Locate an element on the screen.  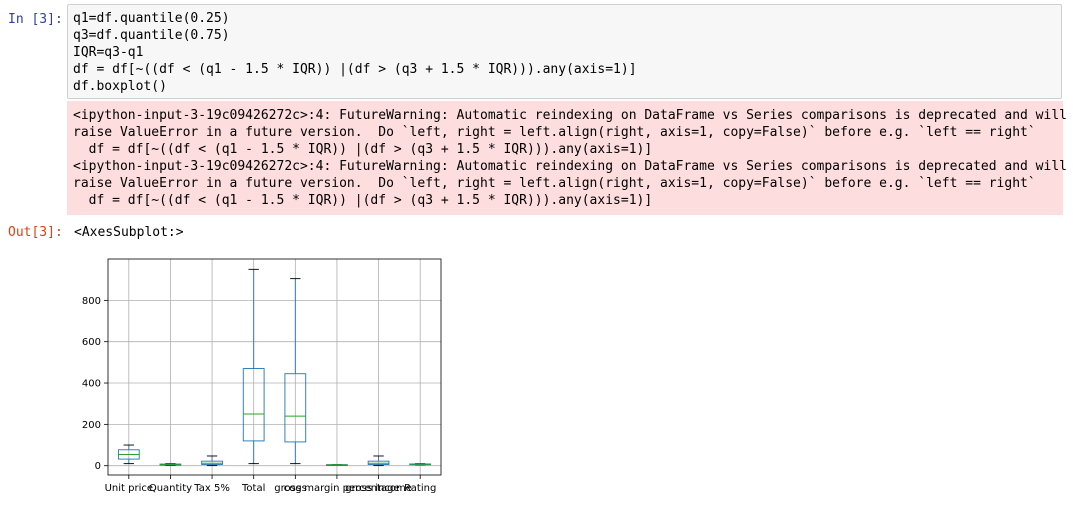
y-tick-label: 800 is located at coordinates (91, 301).